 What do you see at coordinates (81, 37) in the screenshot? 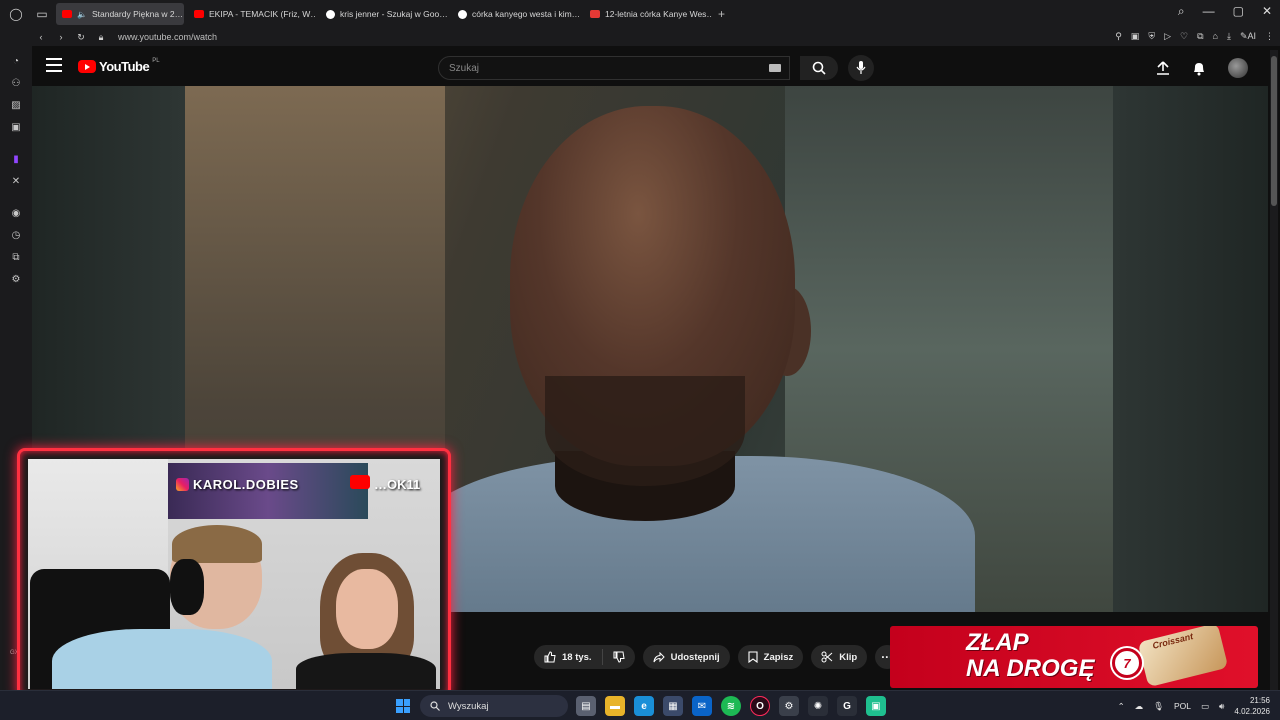
I see `reload-icon: ↻` at bounding box center [81, 37].